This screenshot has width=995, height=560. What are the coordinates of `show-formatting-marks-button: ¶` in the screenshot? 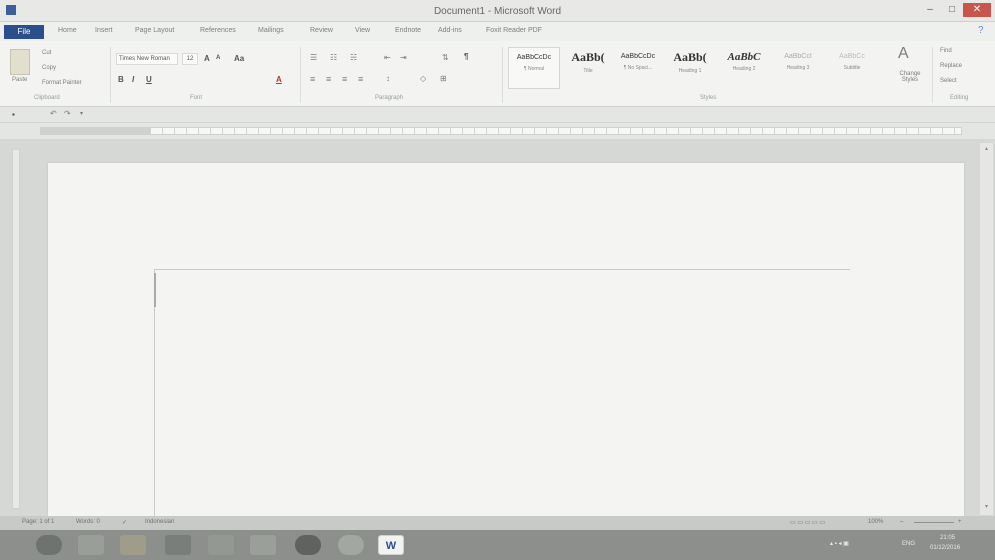 It's located at (466, 56).